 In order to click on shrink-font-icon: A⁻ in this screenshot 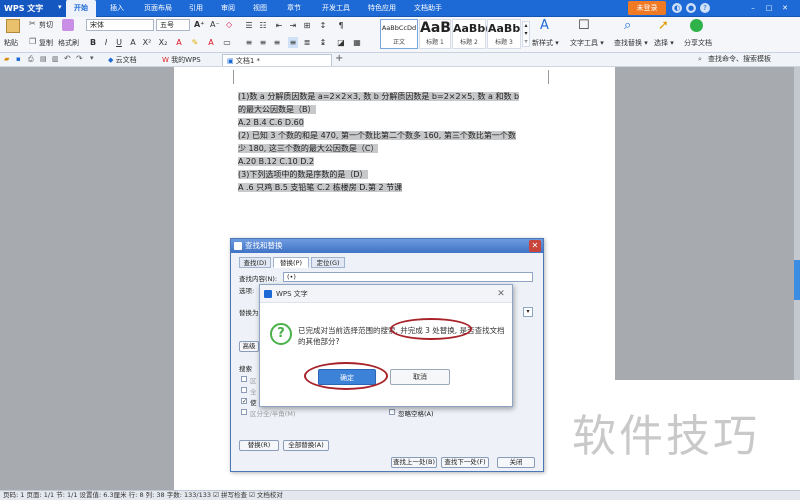, I will do `click(215, 24)`.